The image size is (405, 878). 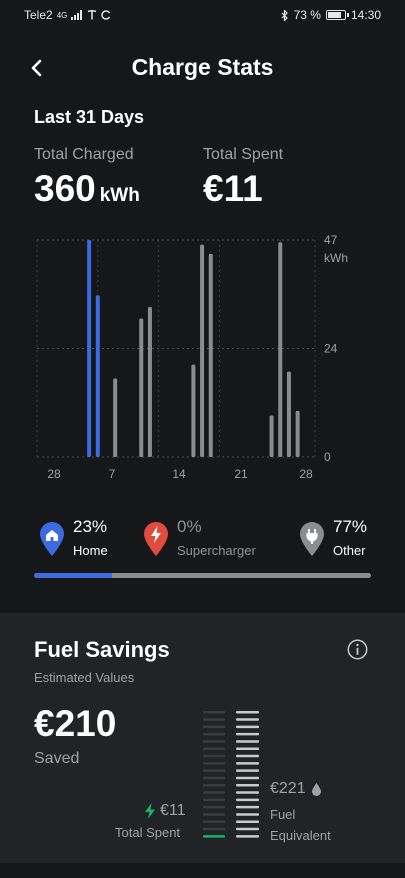 What do you see at coordinates (65, 188) in the screenshot?
I see `charged-number: 360` at bounding box center [65, 188].